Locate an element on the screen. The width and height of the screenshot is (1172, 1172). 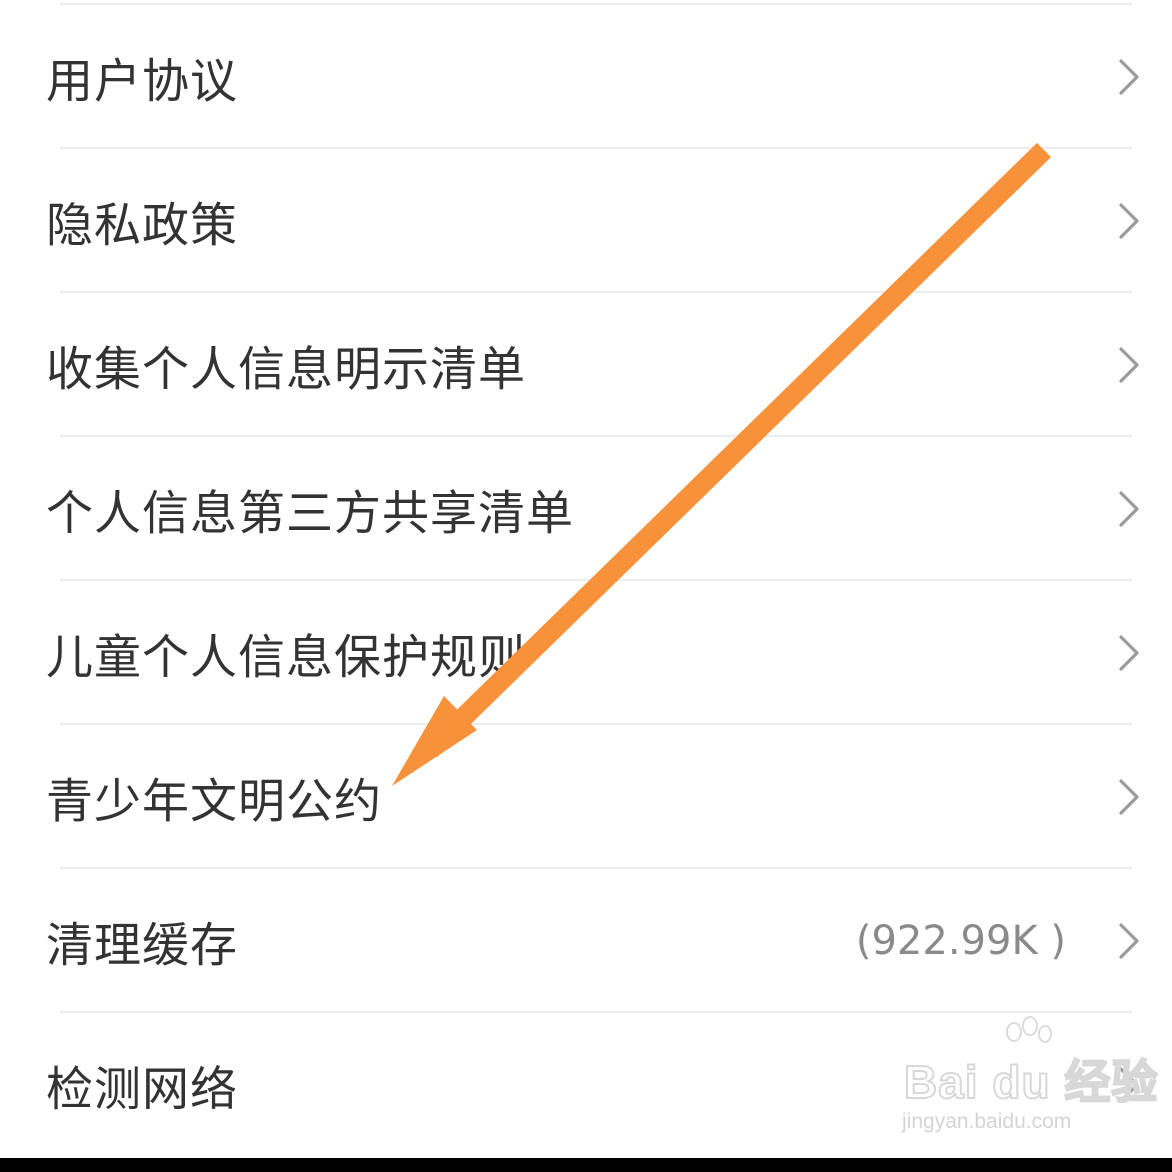
menu-item-label: 清理缓存 is located at coordinates (142, 946).